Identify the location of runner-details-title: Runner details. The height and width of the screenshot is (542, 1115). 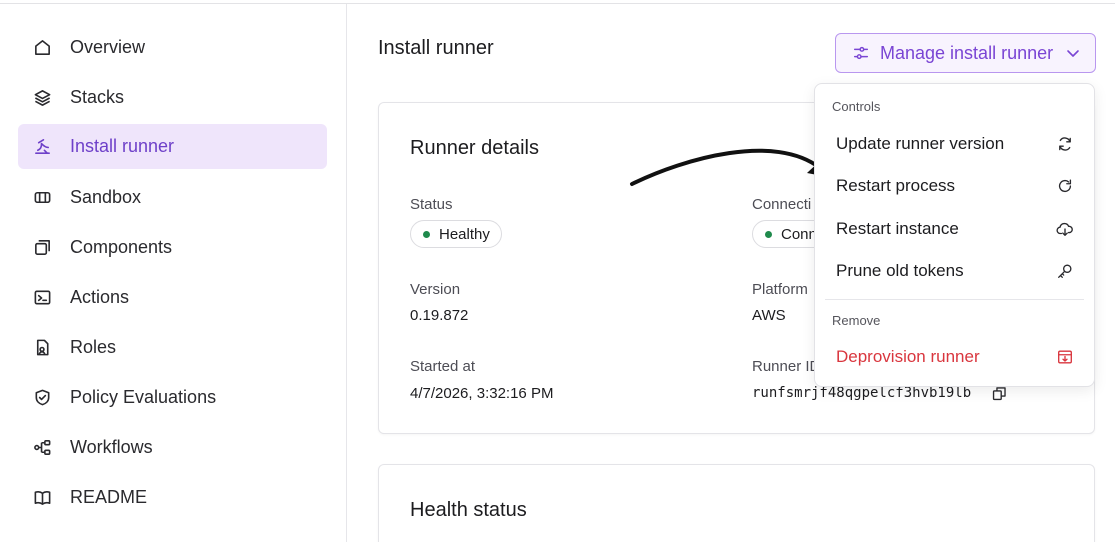
(474, 148).